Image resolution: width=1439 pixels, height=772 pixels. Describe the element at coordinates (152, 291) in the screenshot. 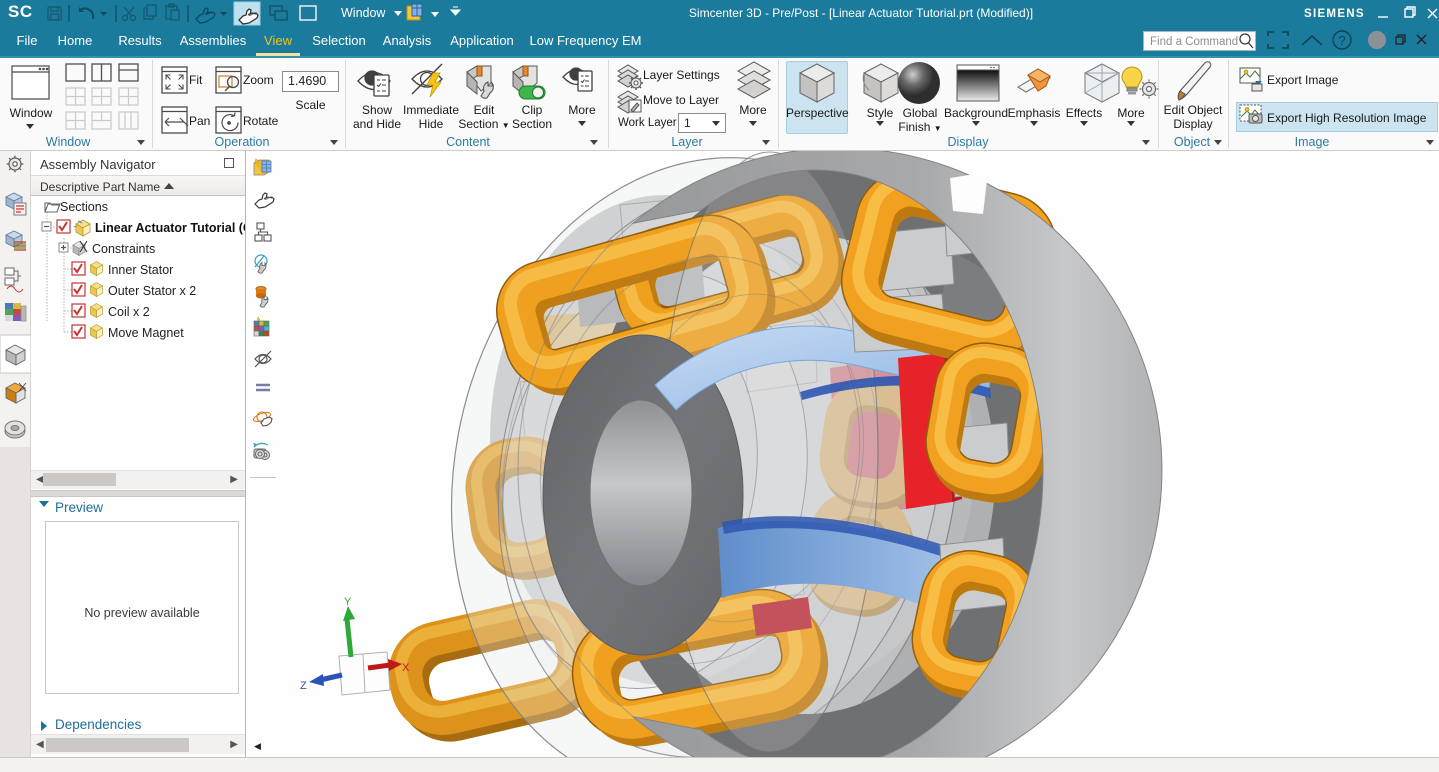

I see `svg-text: Outer Stator x 2` at that location.